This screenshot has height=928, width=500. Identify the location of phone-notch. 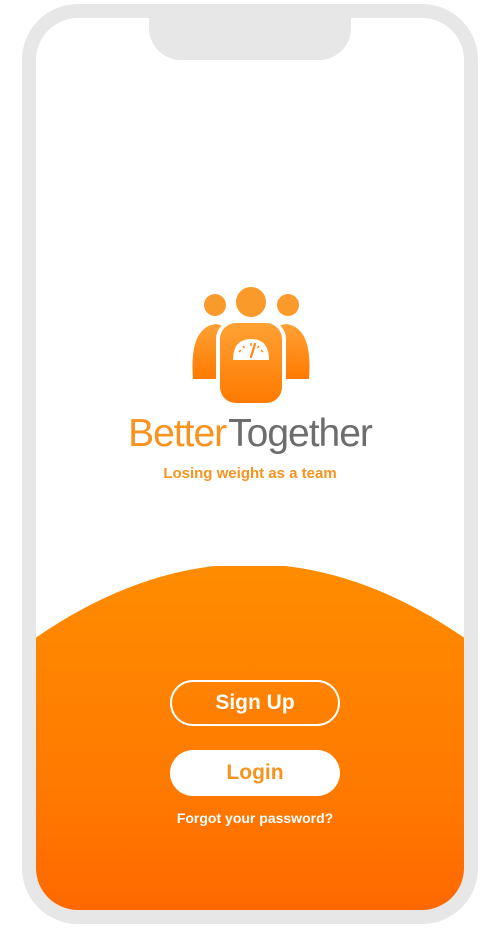
(250, 39).